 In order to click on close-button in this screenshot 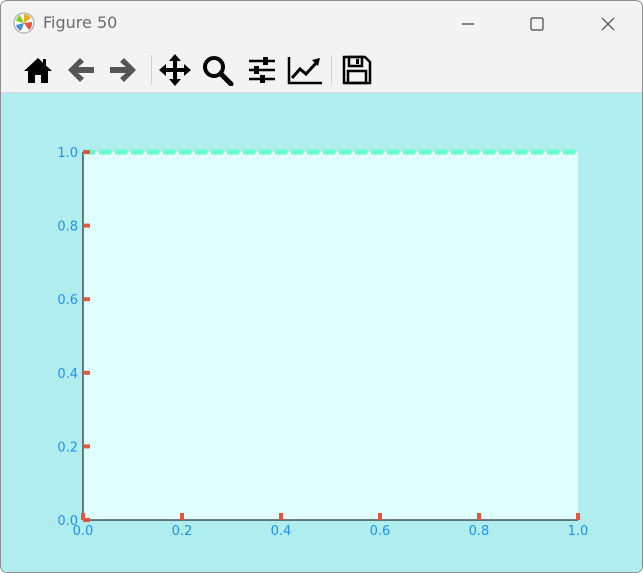, I will do `click(608, 24)`.